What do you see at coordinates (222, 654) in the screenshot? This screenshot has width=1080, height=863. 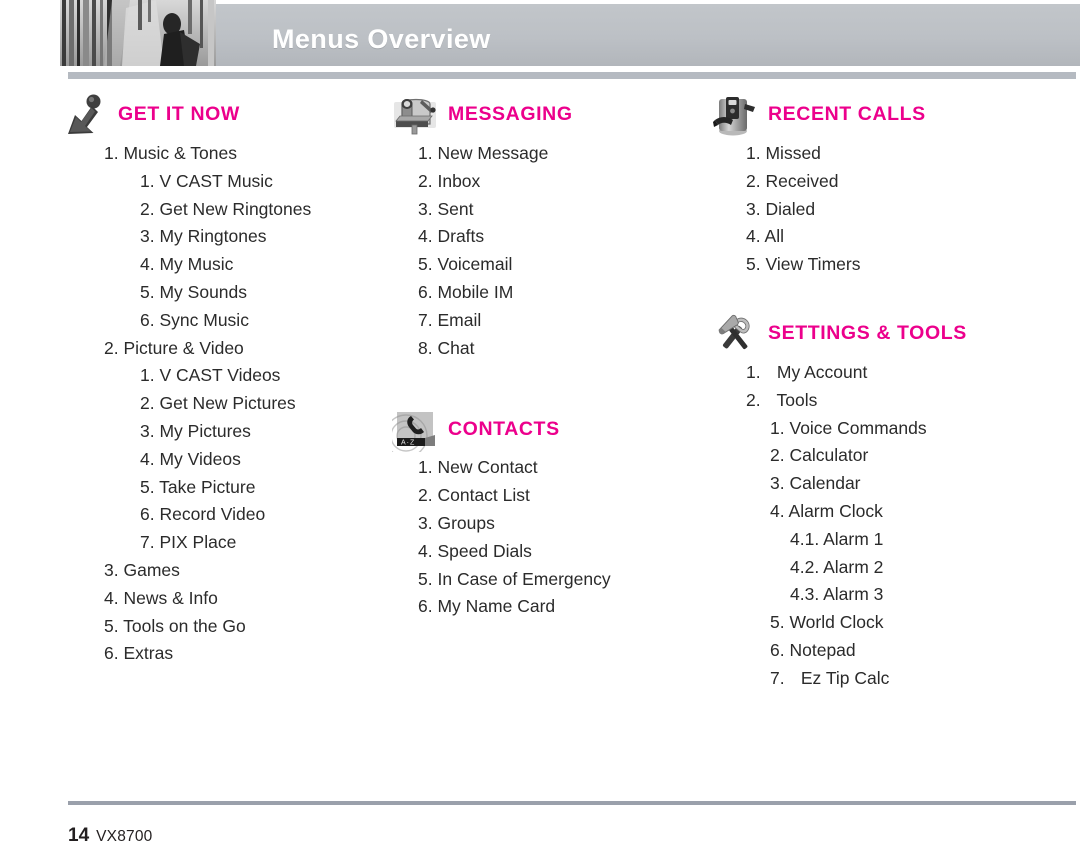 I see `list-item: 6. Extras` at bounding box center [222, 654].